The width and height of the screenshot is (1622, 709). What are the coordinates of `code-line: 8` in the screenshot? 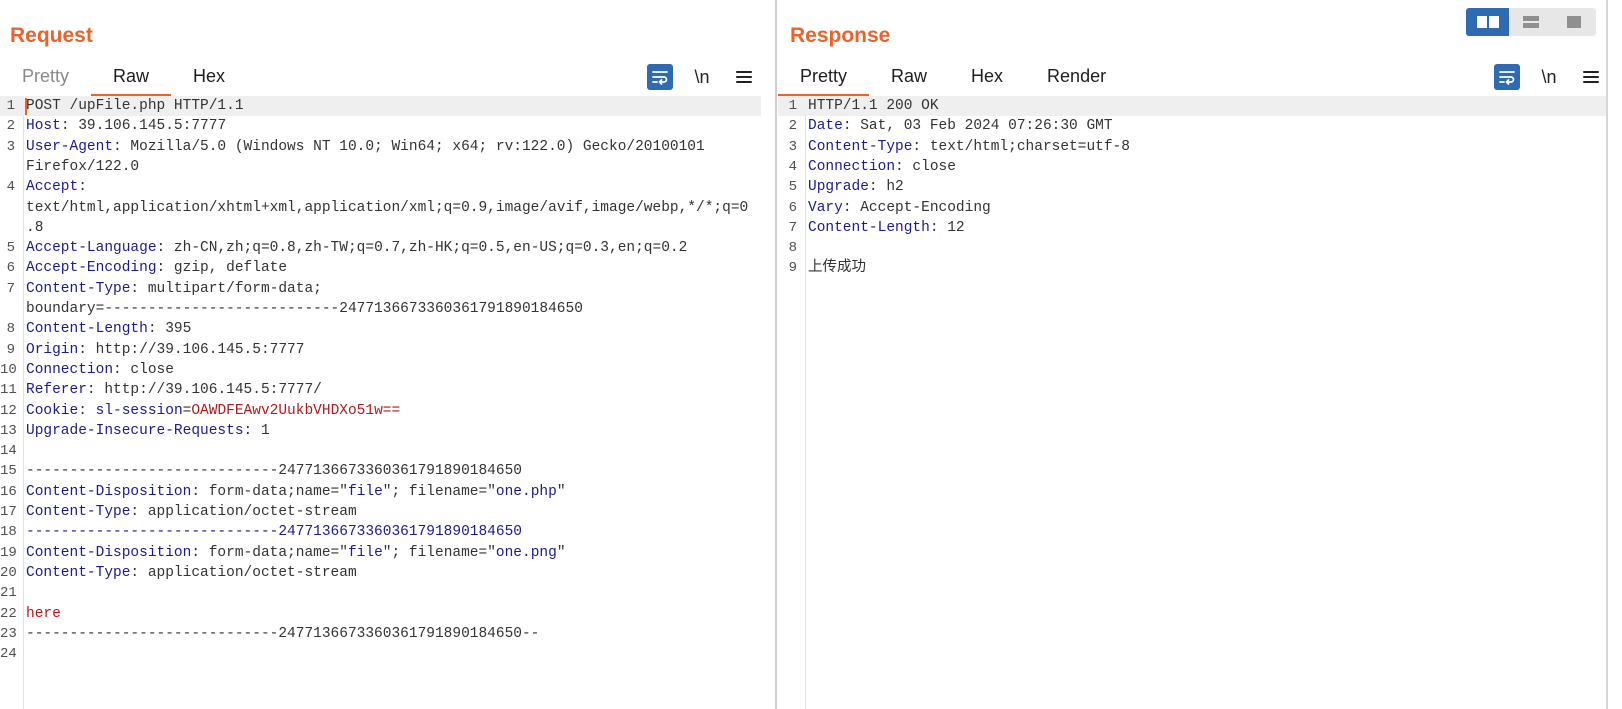 It's located at (1193, 248).